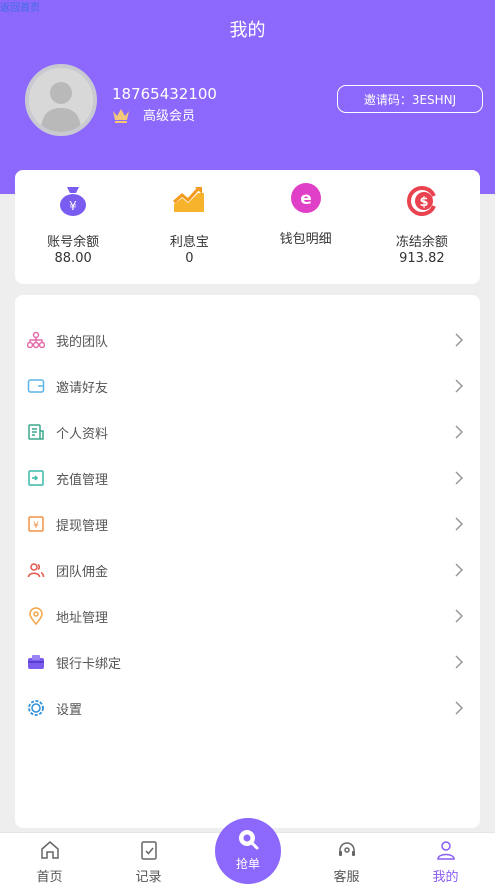 This screenshot has width=495, height=888. I want to click on tab-mine: 我的, so click(445, 860).